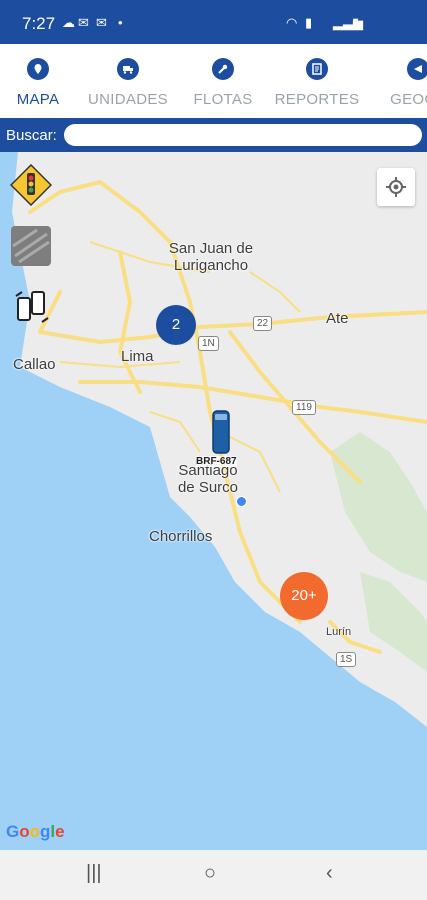  I want to click on truck-icon, so click(128, 69).